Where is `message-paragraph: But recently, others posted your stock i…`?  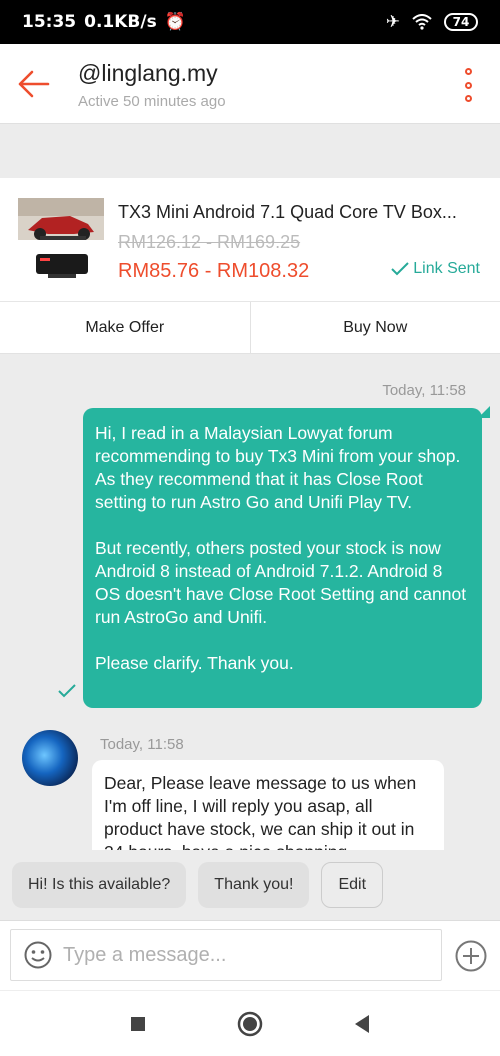
message-paragraph: But recently, others posted your stock i… is located at coordinates (281, 582).